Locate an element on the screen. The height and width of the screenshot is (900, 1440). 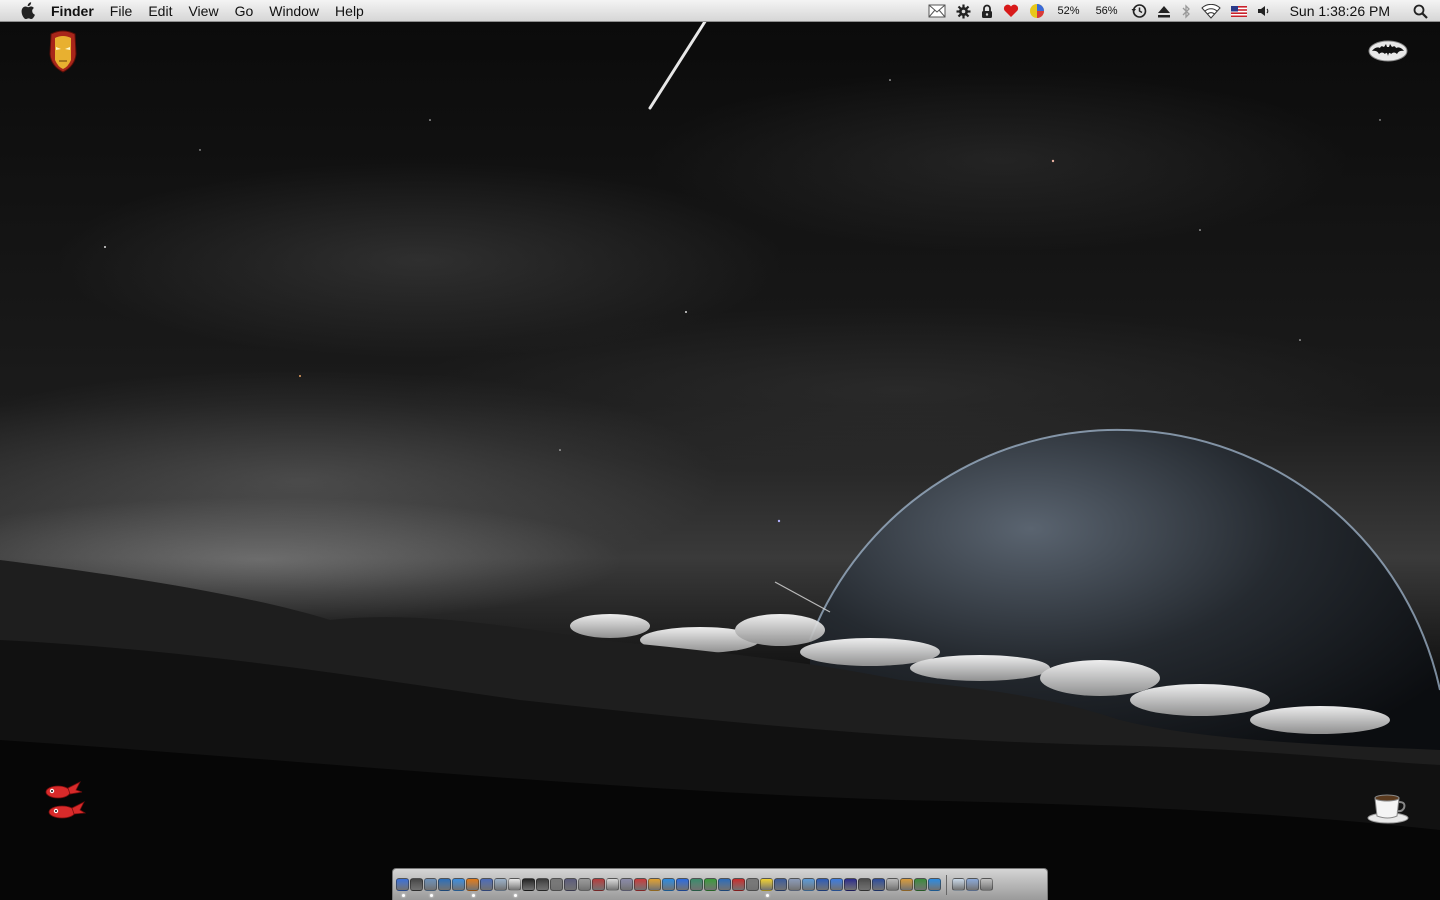
vlc-icon is located at coordinates (724, 884).